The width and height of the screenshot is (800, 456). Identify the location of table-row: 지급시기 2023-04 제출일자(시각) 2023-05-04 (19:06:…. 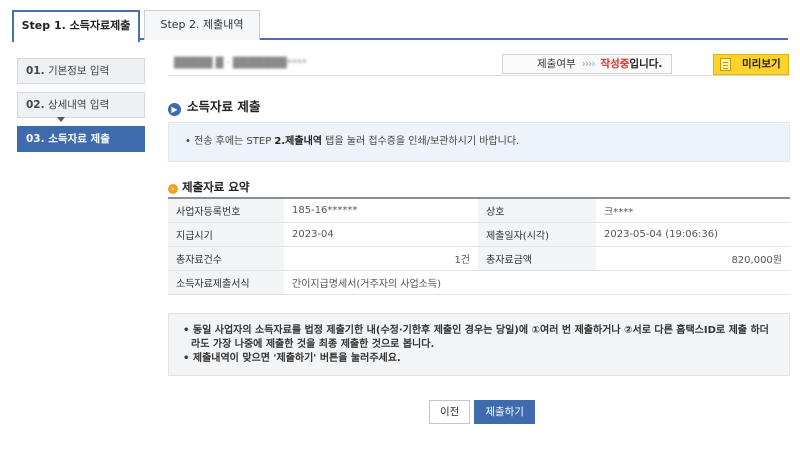
(479, 234).